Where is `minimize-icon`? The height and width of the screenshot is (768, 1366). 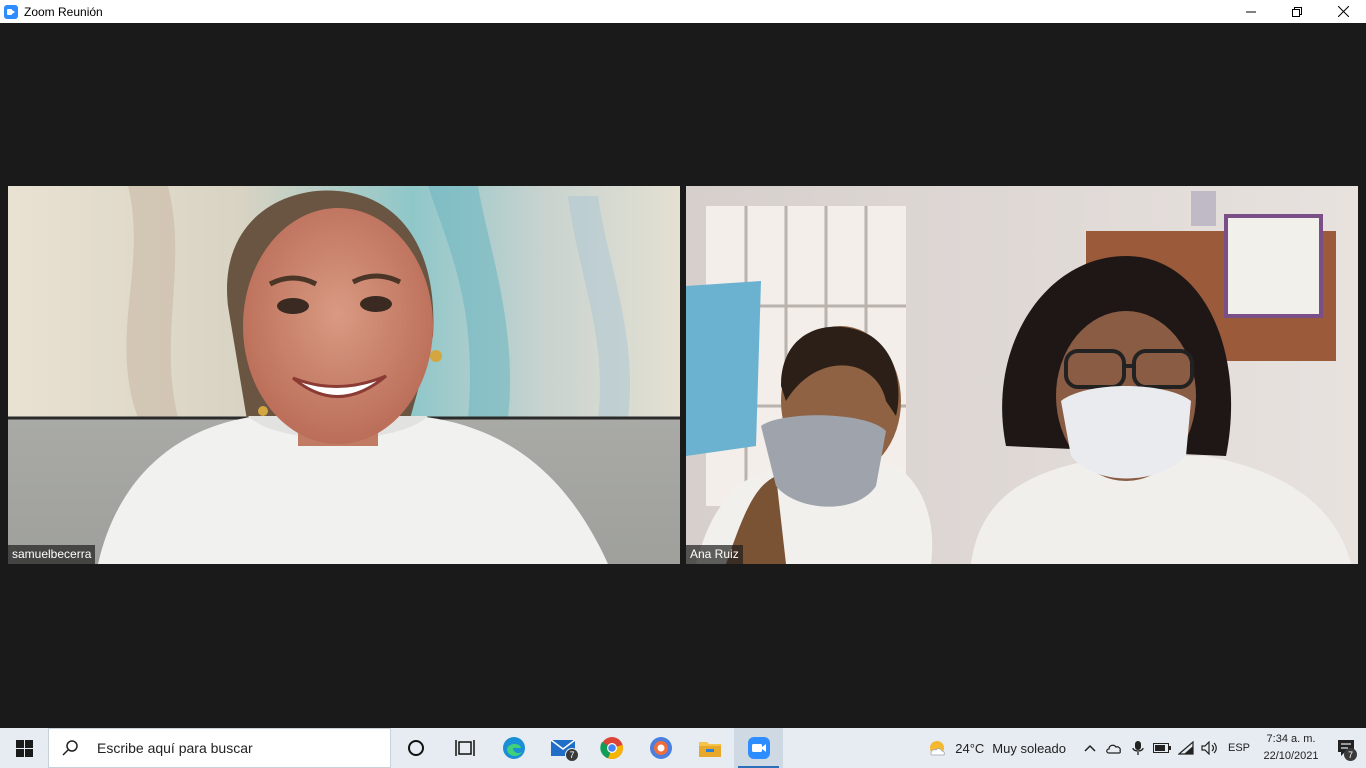 minimize-icon is located at coordinates (1251, 11).